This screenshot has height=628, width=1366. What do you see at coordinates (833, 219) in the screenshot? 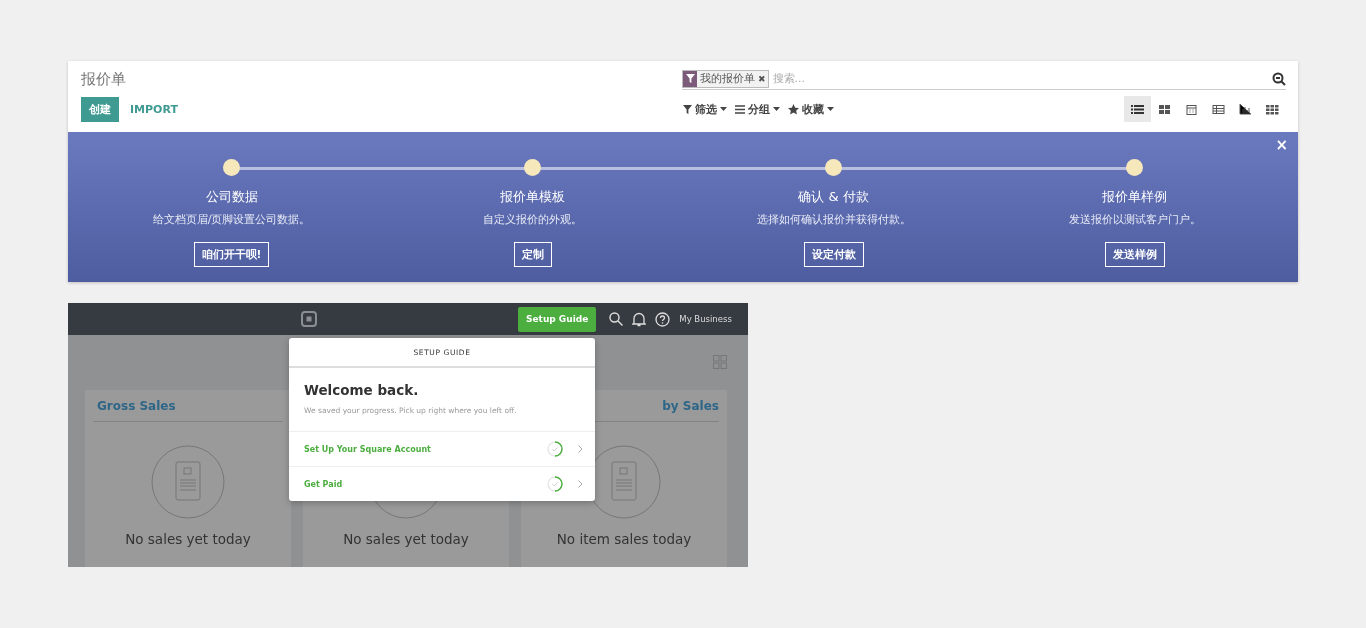
I see `step-description: 选择如何确认报价并获得付款。` at bounding box center [833, 219].